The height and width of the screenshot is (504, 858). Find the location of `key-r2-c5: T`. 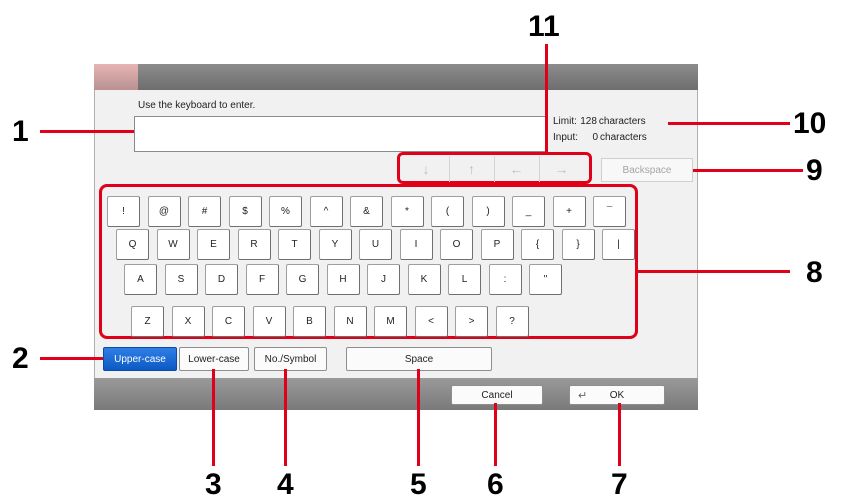

key-r2-c5: T is located at coordinates (294, 244).